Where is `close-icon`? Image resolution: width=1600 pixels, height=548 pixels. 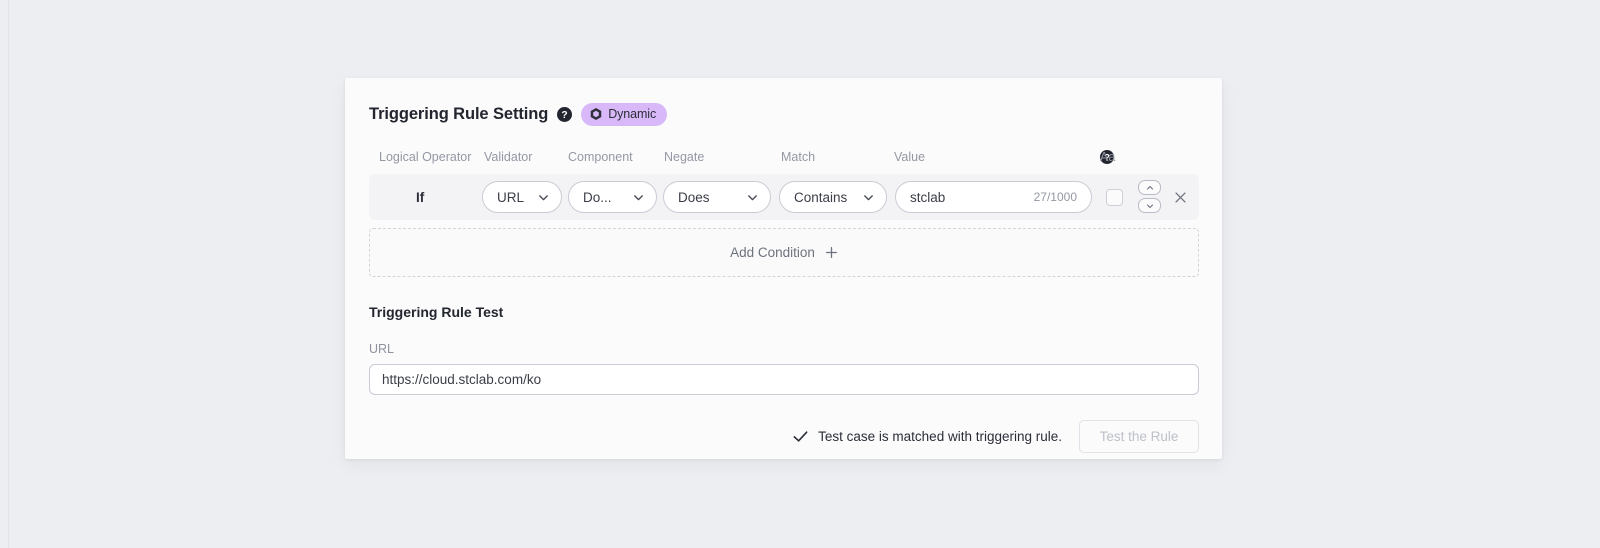 close-icon is located at coordinates (1180, 197).